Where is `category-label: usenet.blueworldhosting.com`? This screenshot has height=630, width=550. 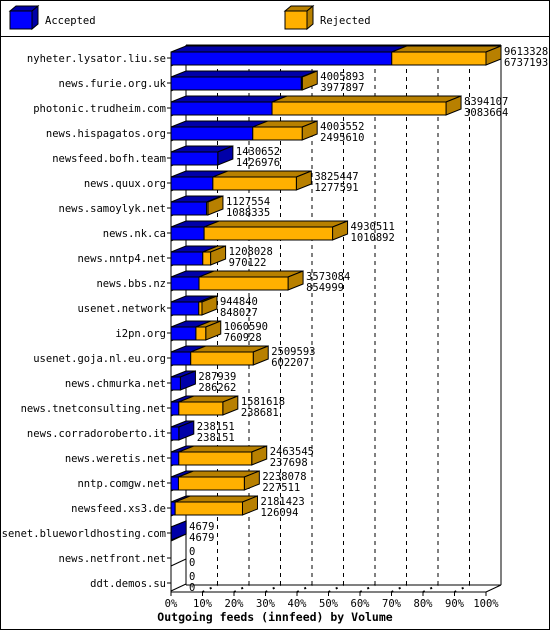
category-label: usenet.blueworldhosting.com is located at coordinates (83, 534).